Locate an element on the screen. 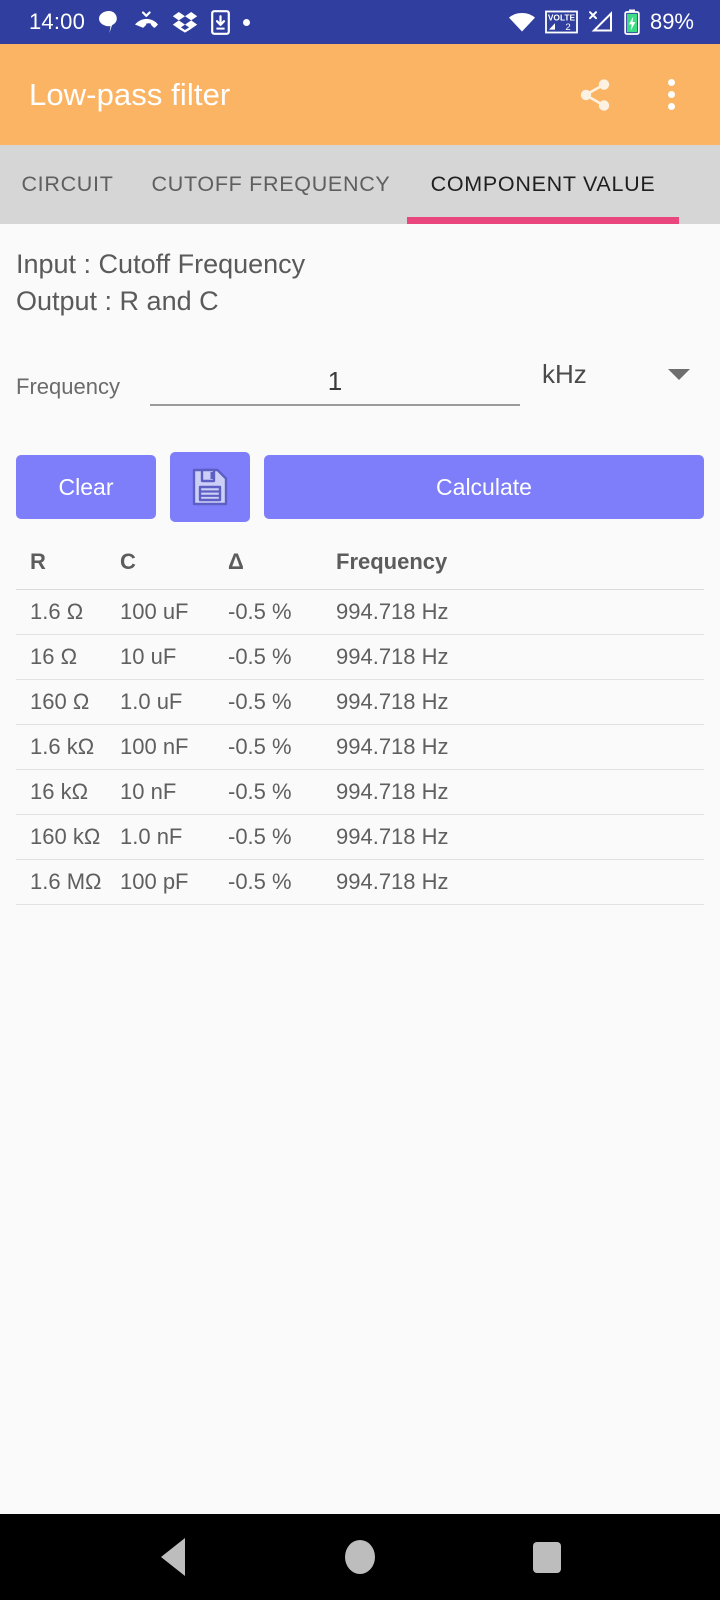 Image resolution: width=720 pixels, height=1600 pixels. tab-component-value-label: COMPONENT VALUE is located at coordinates (543, 184).